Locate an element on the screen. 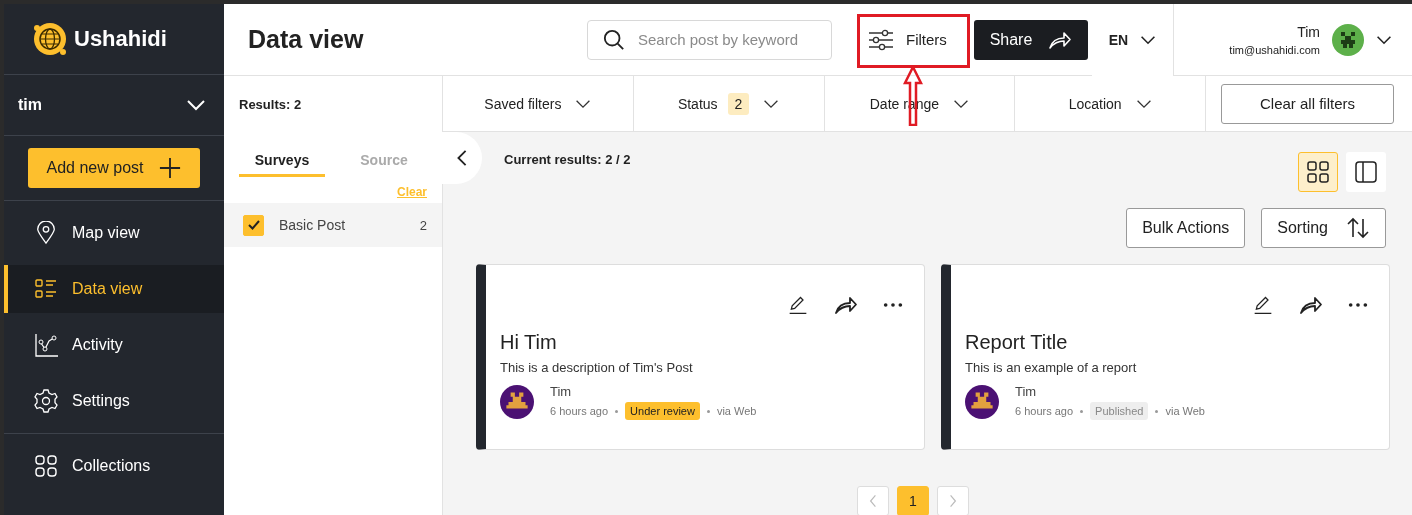 The height and width of the screenshot is (515, 1412). page-title: Data view is located at coordinates (306, 39).